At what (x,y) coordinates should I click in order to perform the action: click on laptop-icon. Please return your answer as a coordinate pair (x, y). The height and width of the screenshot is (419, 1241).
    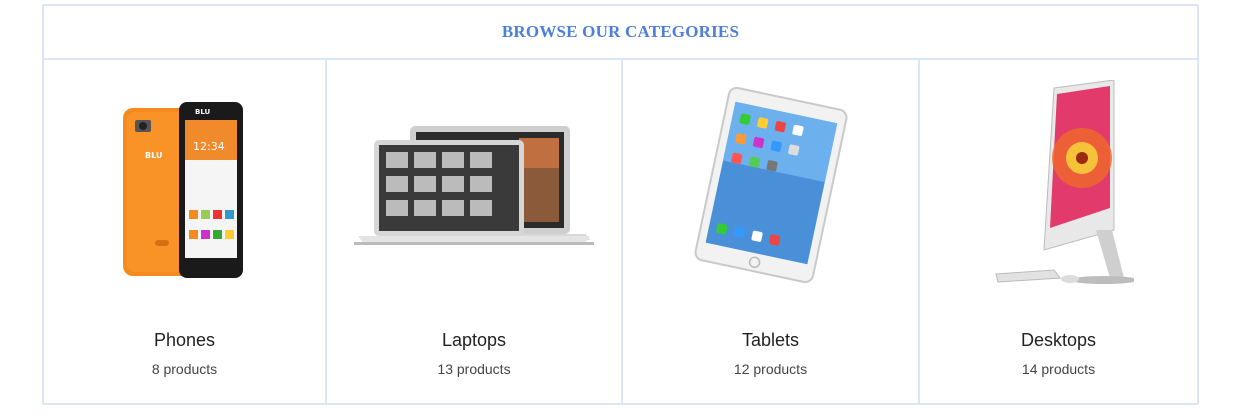
    Looking at the image, I should click on (474, 185).